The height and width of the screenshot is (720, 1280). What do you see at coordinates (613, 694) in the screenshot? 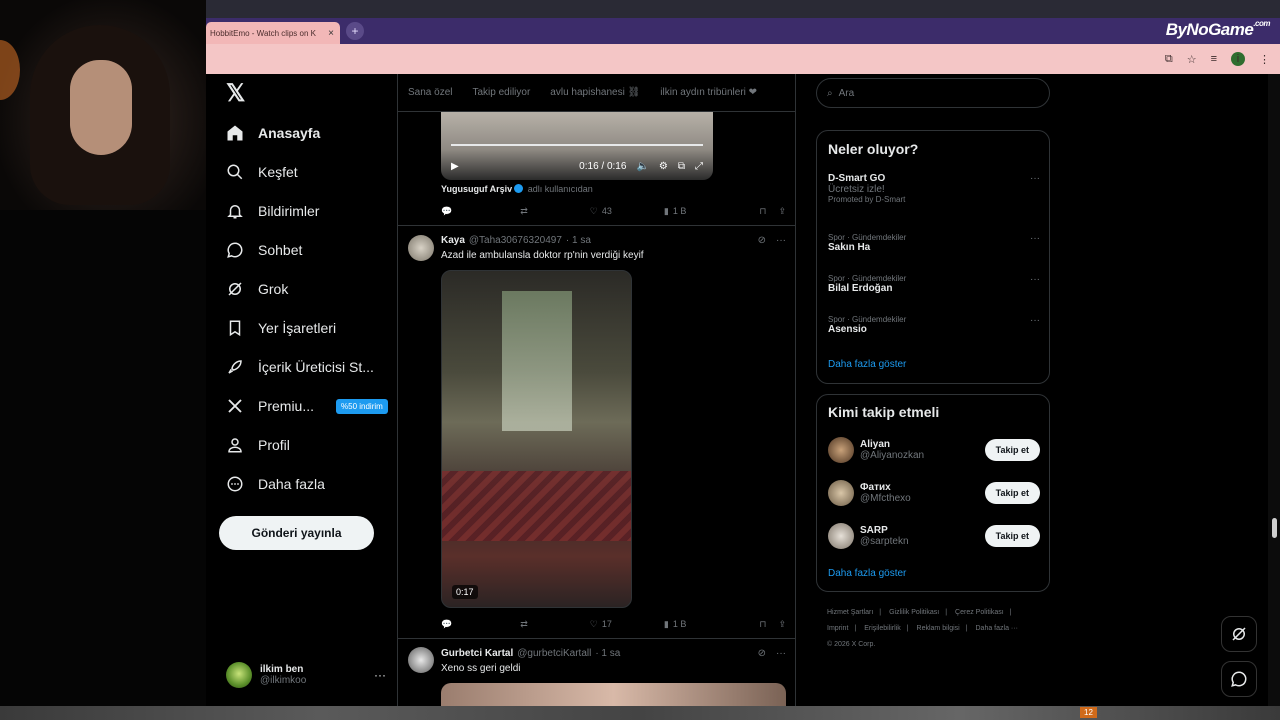
I see `tweet-media` at bounding box center [613, 694].